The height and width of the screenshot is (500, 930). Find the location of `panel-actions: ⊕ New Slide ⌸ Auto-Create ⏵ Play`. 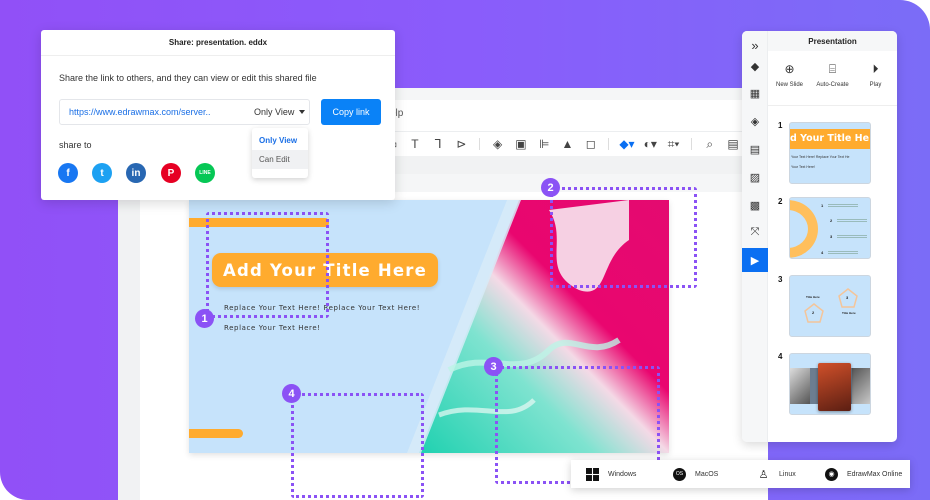

panel-actions: ⊕ New Slide ⌸ Auto-Create ⏵ Play is located at coordinates (832, 78).